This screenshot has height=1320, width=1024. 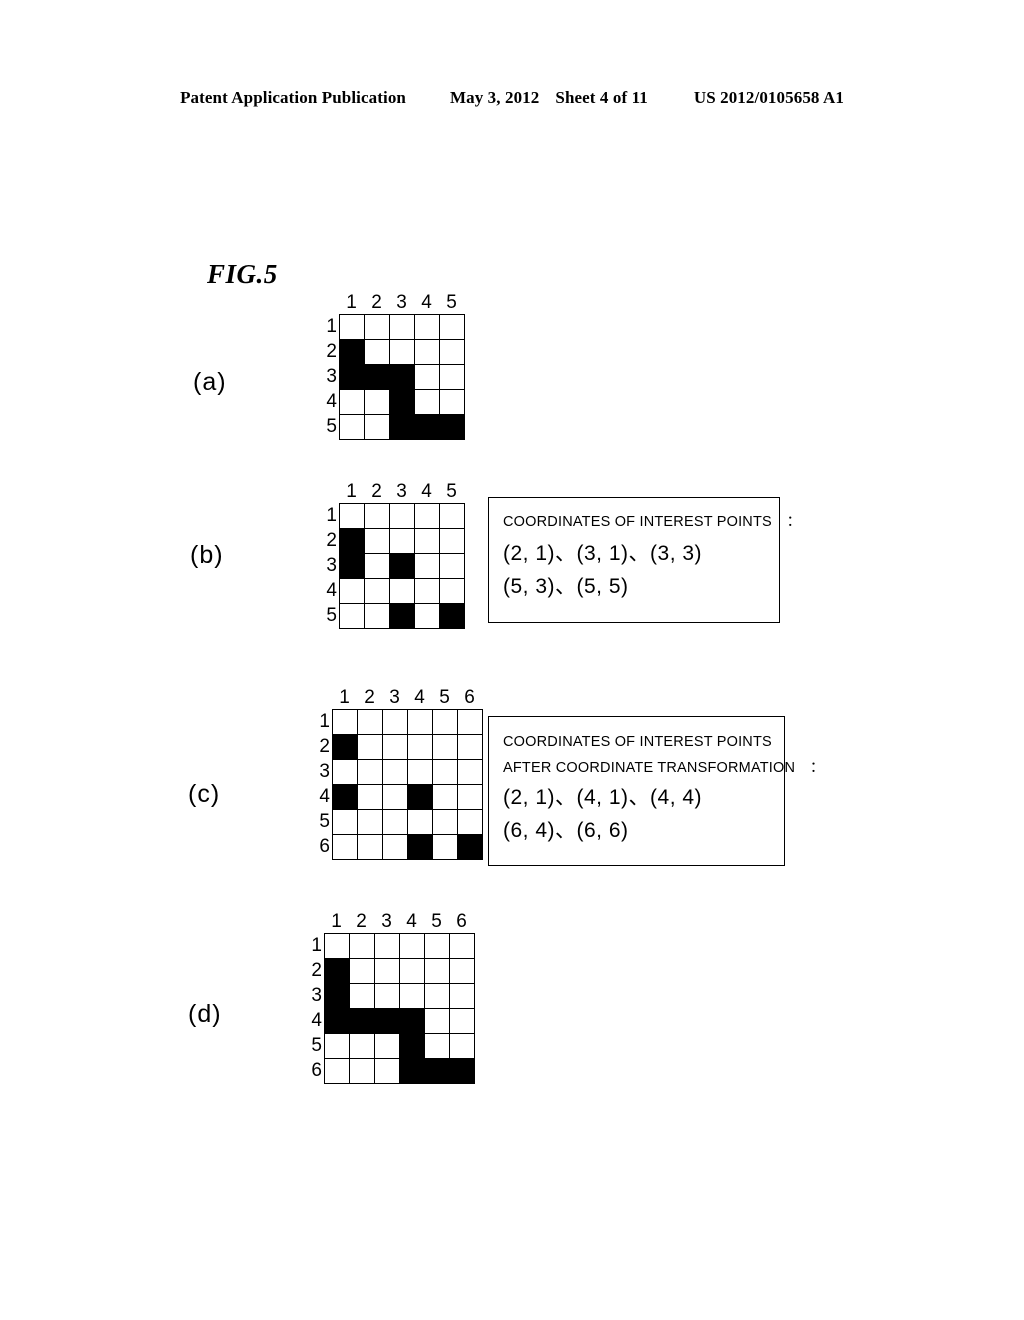 What do you see at coordinates (652, 522) in the screenshot?
I see `textbox-b-heading-line-1: COORDINATES OF INTEREST POINTS ：` at bounding box center [652, 522].